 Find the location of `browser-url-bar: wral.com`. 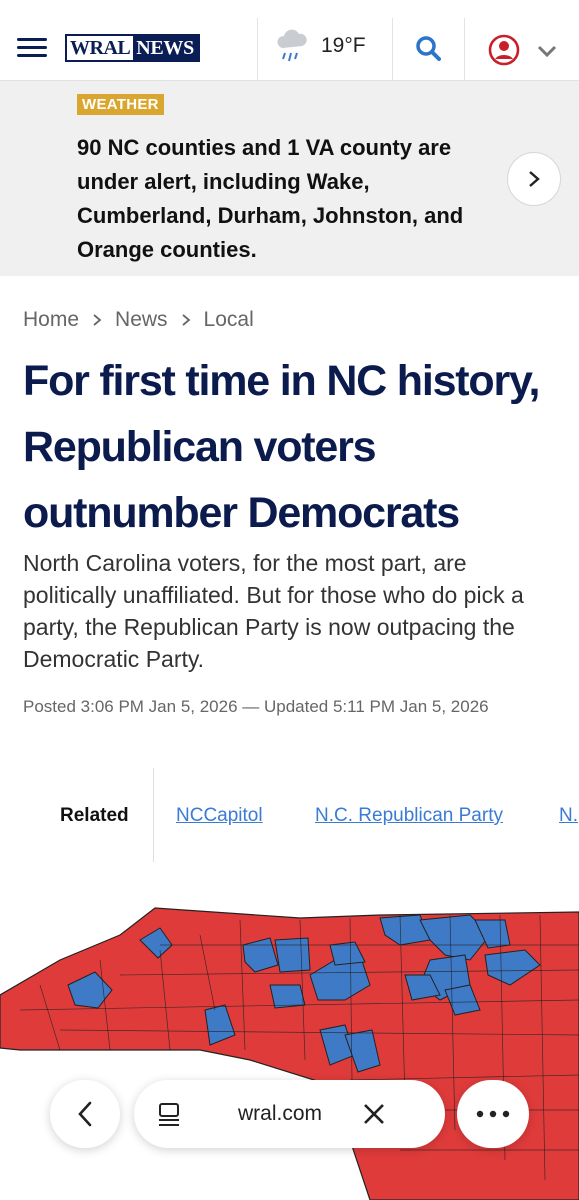

browser-url-bar: wral.com is located at coordinates (289, 1114).